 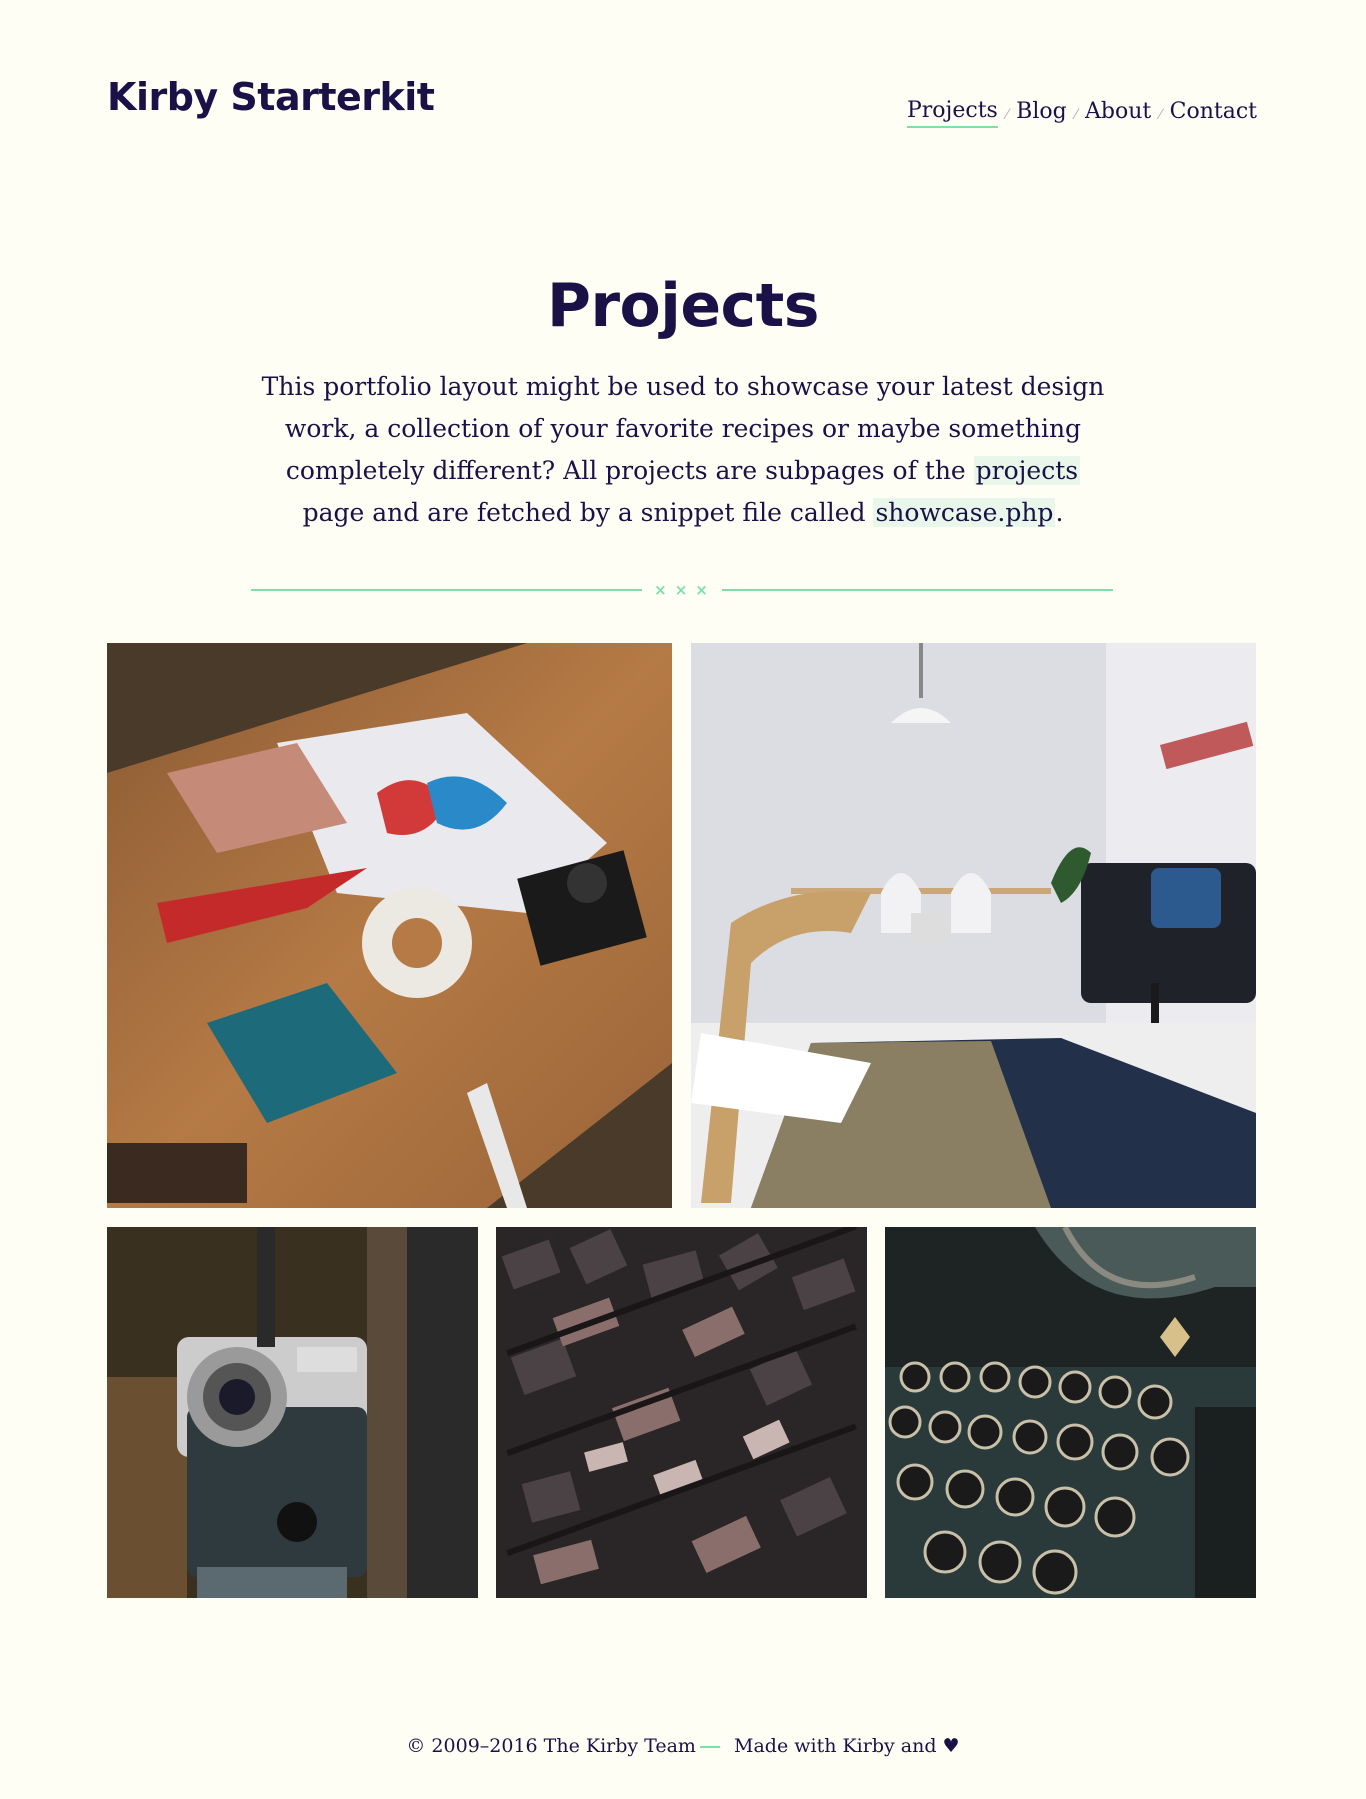 I want to click on project-tile-letterpress, so click(x=681, y=1412).